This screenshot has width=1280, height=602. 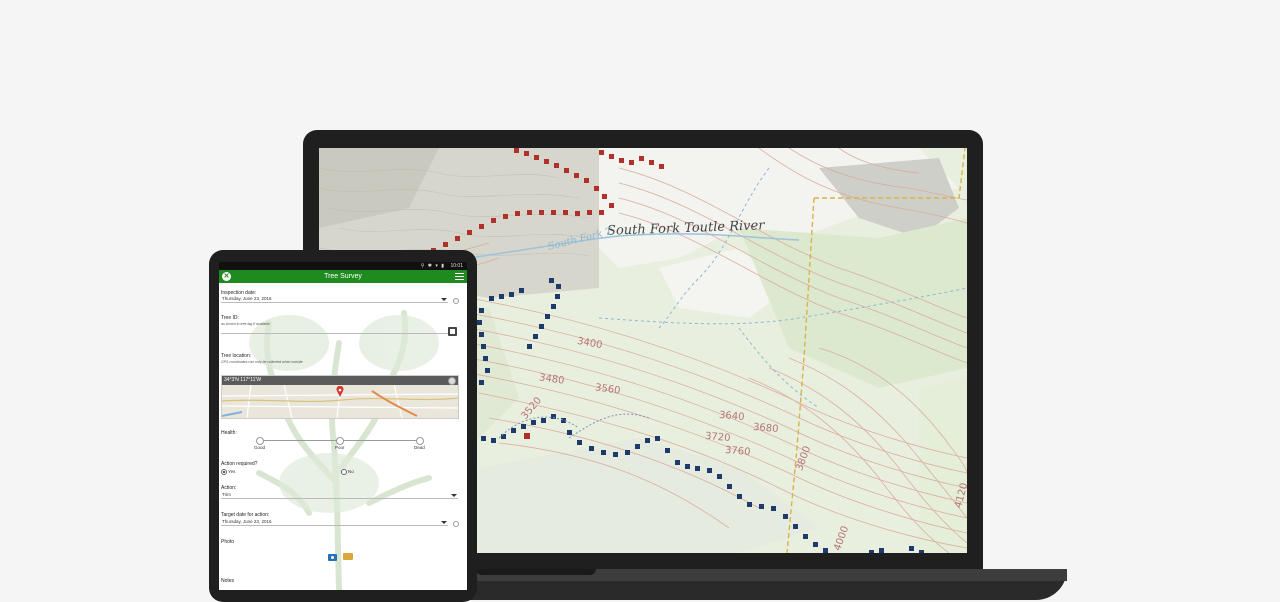 What do you see at coordinates (340, 380) in the screenshot?
I see `location-coordinates: 34°3'N 117°11'W` at bounding box center [340, 380].